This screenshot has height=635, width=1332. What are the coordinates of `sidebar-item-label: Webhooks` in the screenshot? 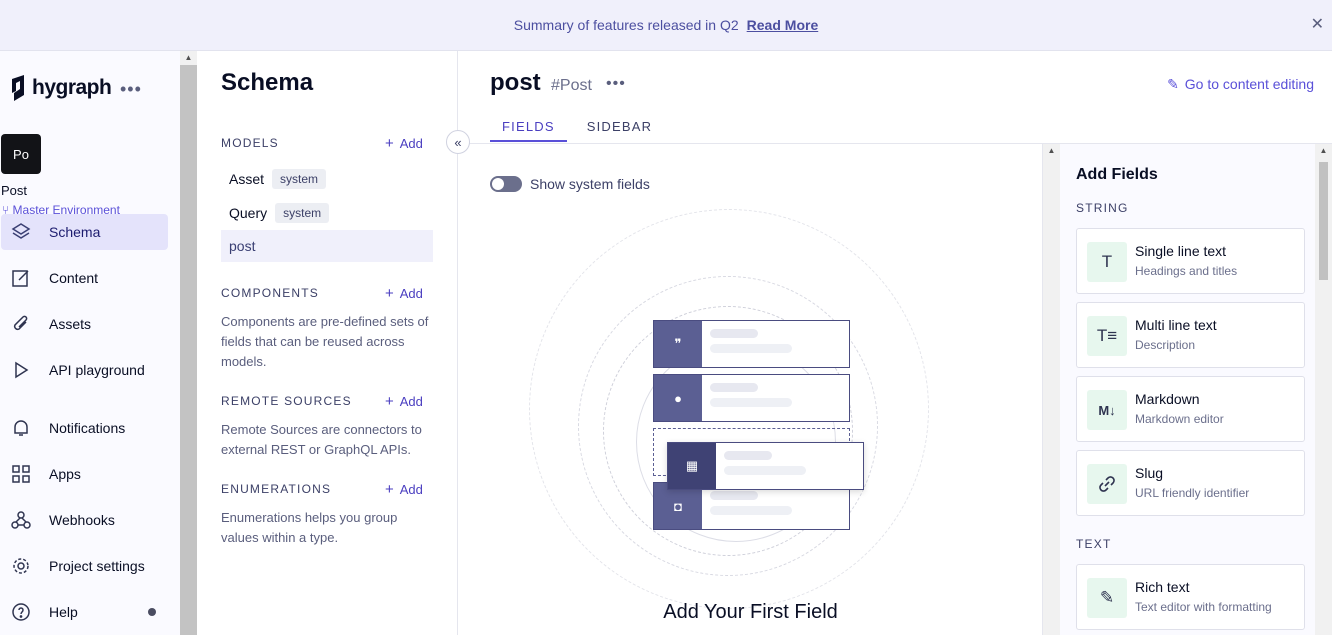 It's located at (82, 520).